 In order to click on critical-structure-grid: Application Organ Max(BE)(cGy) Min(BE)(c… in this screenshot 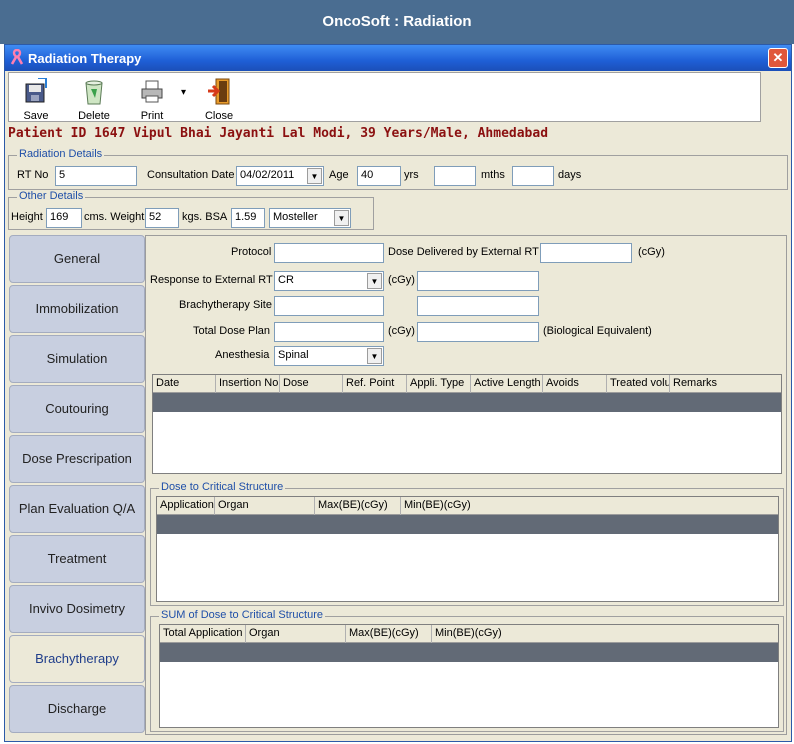, I will do `click(467, 549)`.